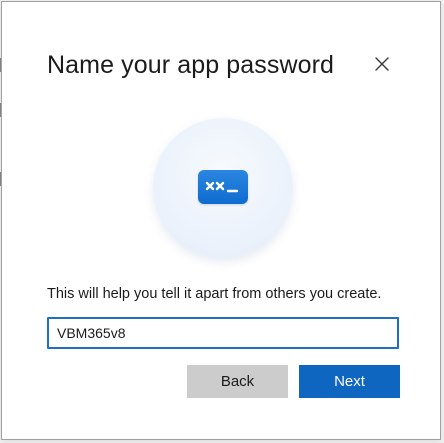  I want to click on dialog-title: Name your app password, so click(191, 65).